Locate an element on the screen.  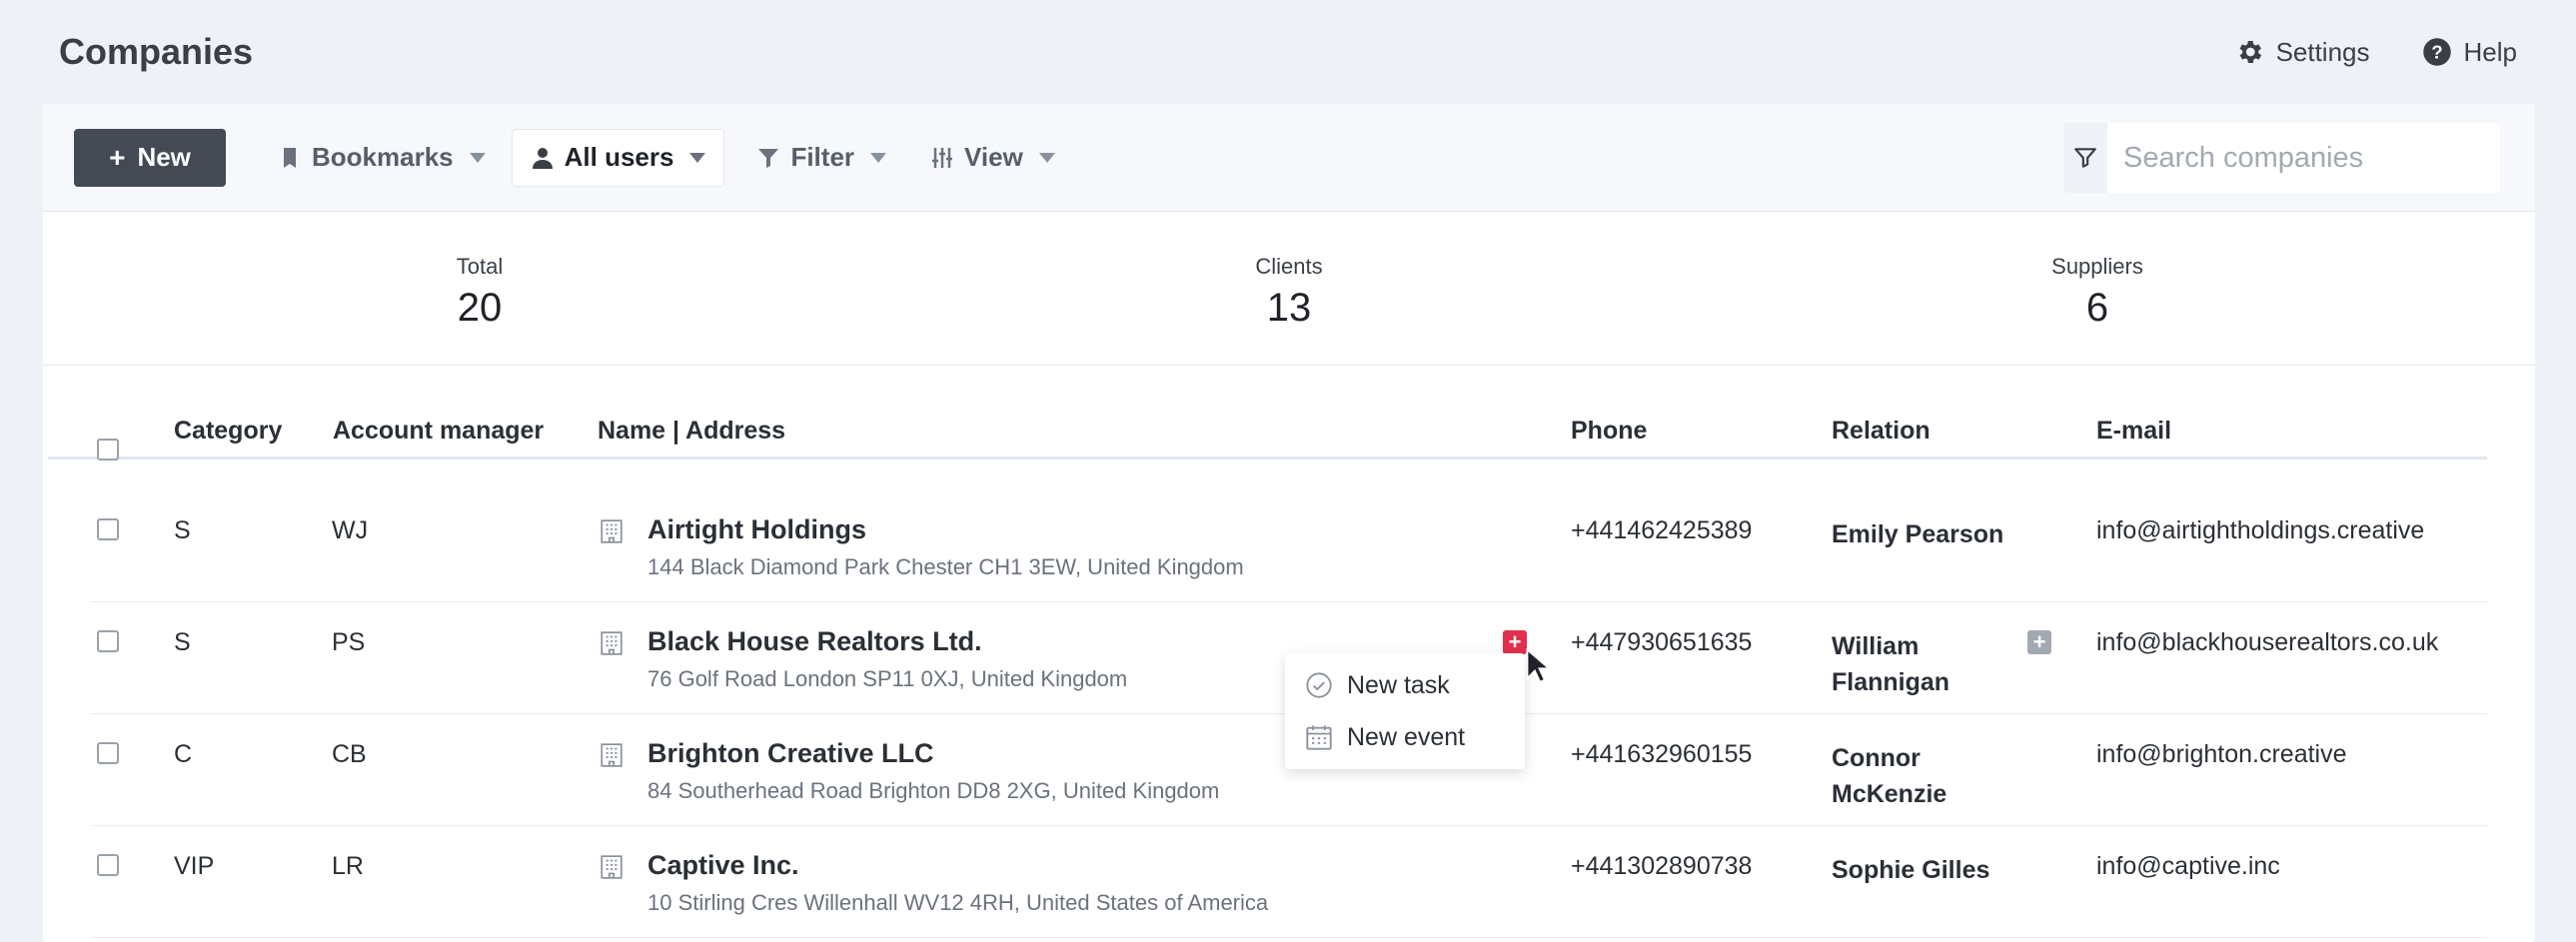
cell-email: info@brighton.creative is located at coordinates (2221, 755).